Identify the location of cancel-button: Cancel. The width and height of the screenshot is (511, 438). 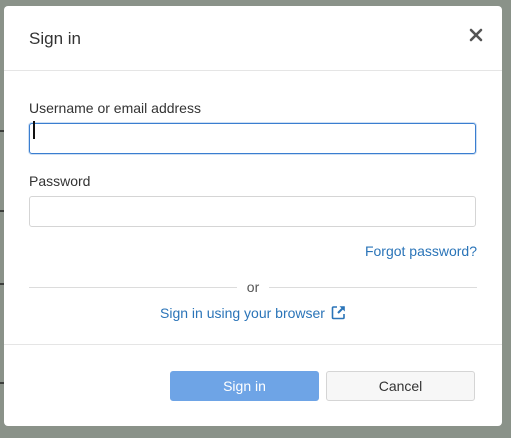
(400, 386).